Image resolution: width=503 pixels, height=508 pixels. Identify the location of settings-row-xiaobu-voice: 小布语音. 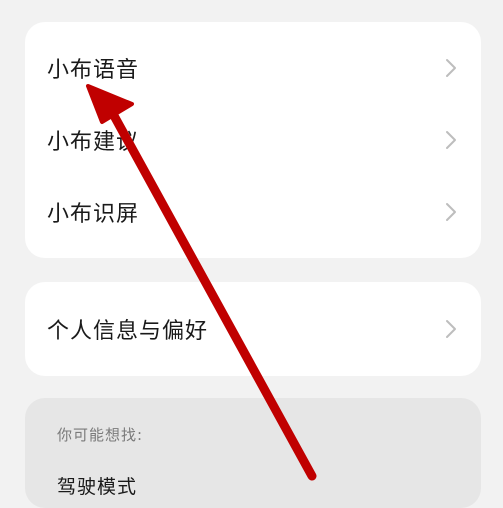
(253, 68).